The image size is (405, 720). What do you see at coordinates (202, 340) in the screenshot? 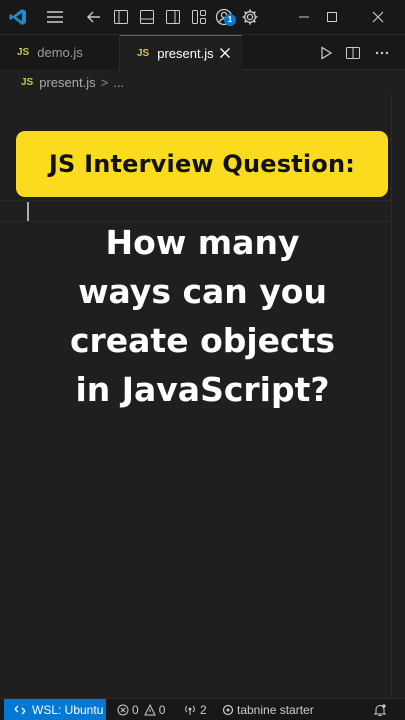
I see `question-line: create objects` at bounding box center [202, 340].